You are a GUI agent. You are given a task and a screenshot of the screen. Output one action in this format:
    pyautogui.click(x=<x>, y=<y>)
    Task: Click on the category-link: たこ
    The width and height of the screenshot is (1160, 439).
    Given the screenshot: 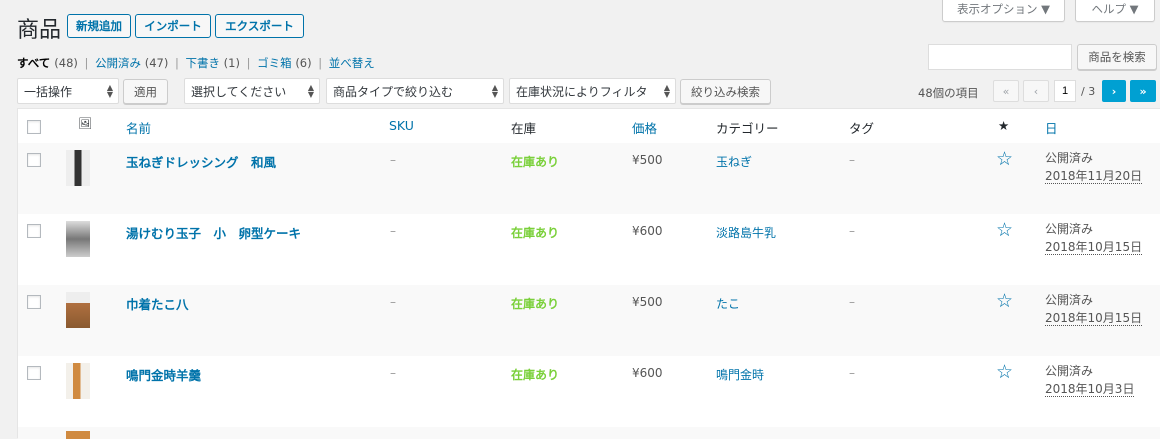 What is the action you would take?
    pyautogui.click(x=728, y=303)
    